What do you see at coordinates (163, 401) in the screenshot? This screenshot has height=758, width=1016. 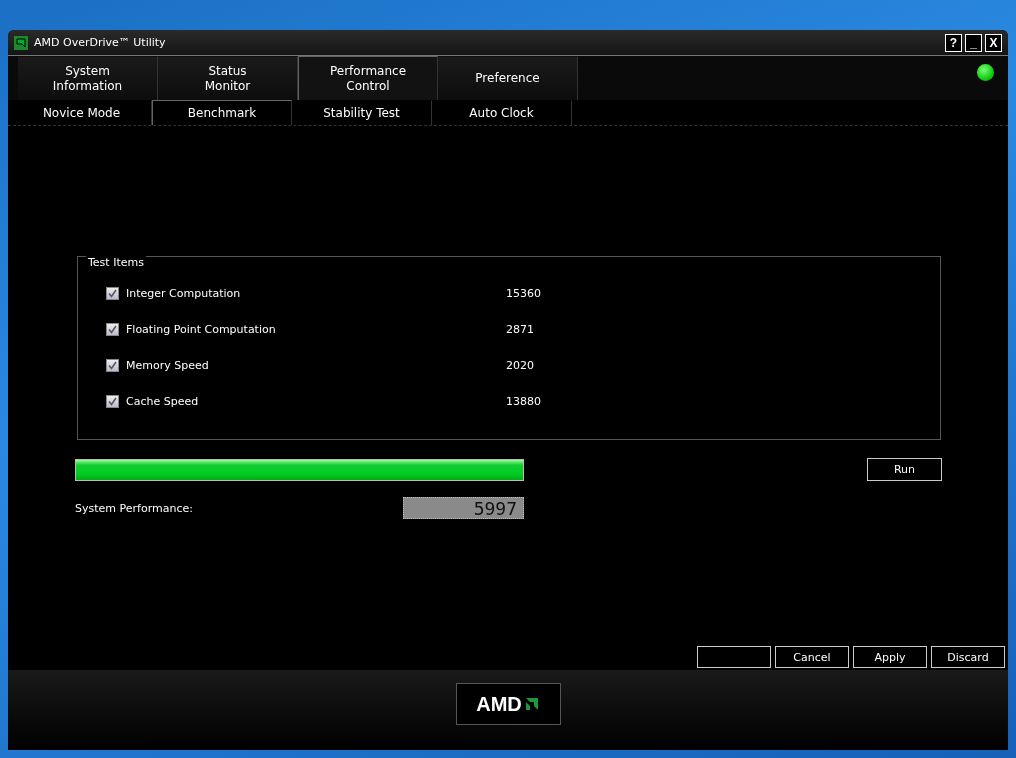 I see `test-item-label: Cache Speed` at bounding box center [163, 401].